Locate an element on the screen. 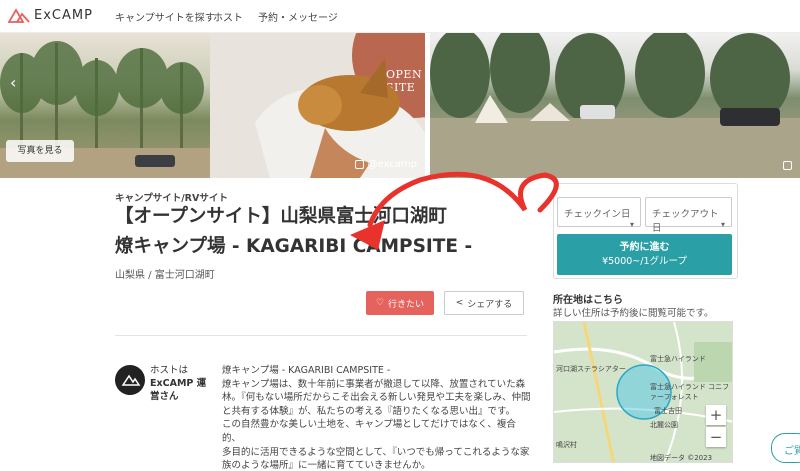 The image size is (800, 471). top-navigation-bar: ExCAMP キャンプサイトを探す ホスト 予約・メッセージ is located at coordinates (400, 16).